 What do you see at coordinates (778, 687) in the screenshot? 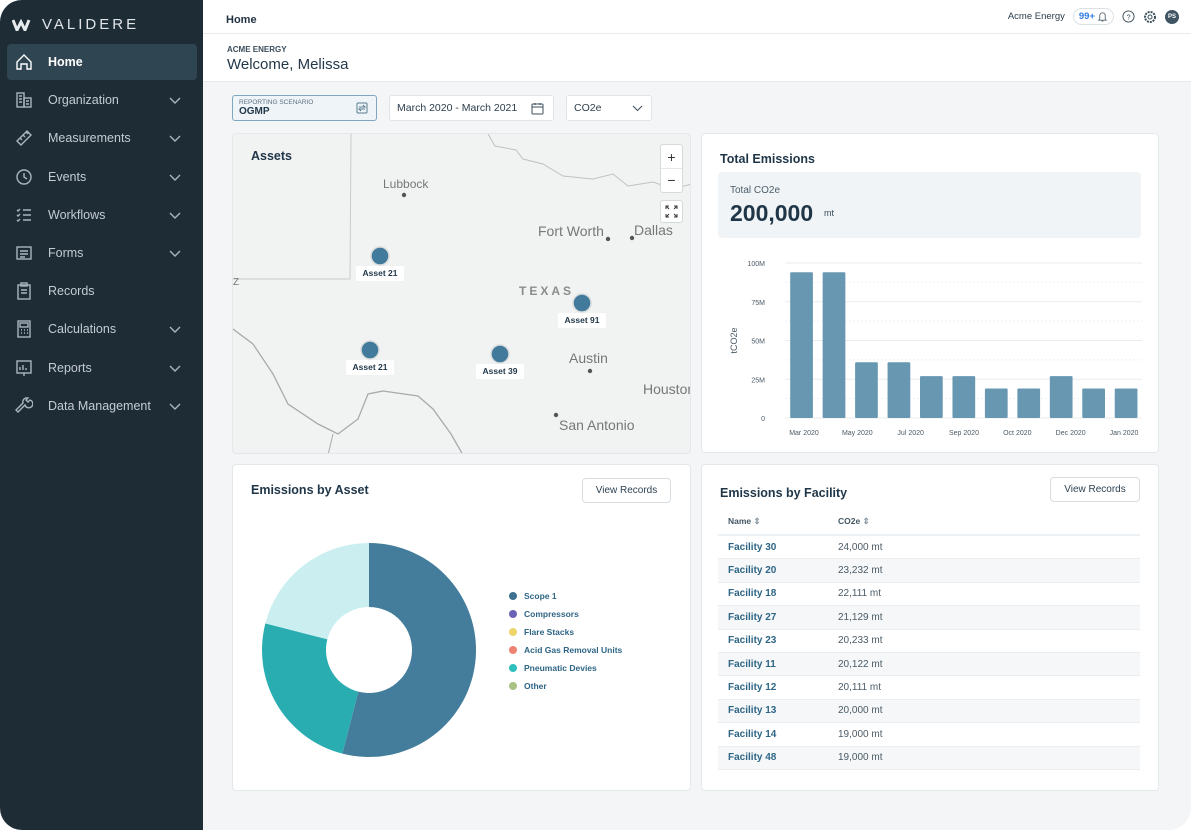
I see `facility-link: Facility 12` at bounding box center [778, 687].